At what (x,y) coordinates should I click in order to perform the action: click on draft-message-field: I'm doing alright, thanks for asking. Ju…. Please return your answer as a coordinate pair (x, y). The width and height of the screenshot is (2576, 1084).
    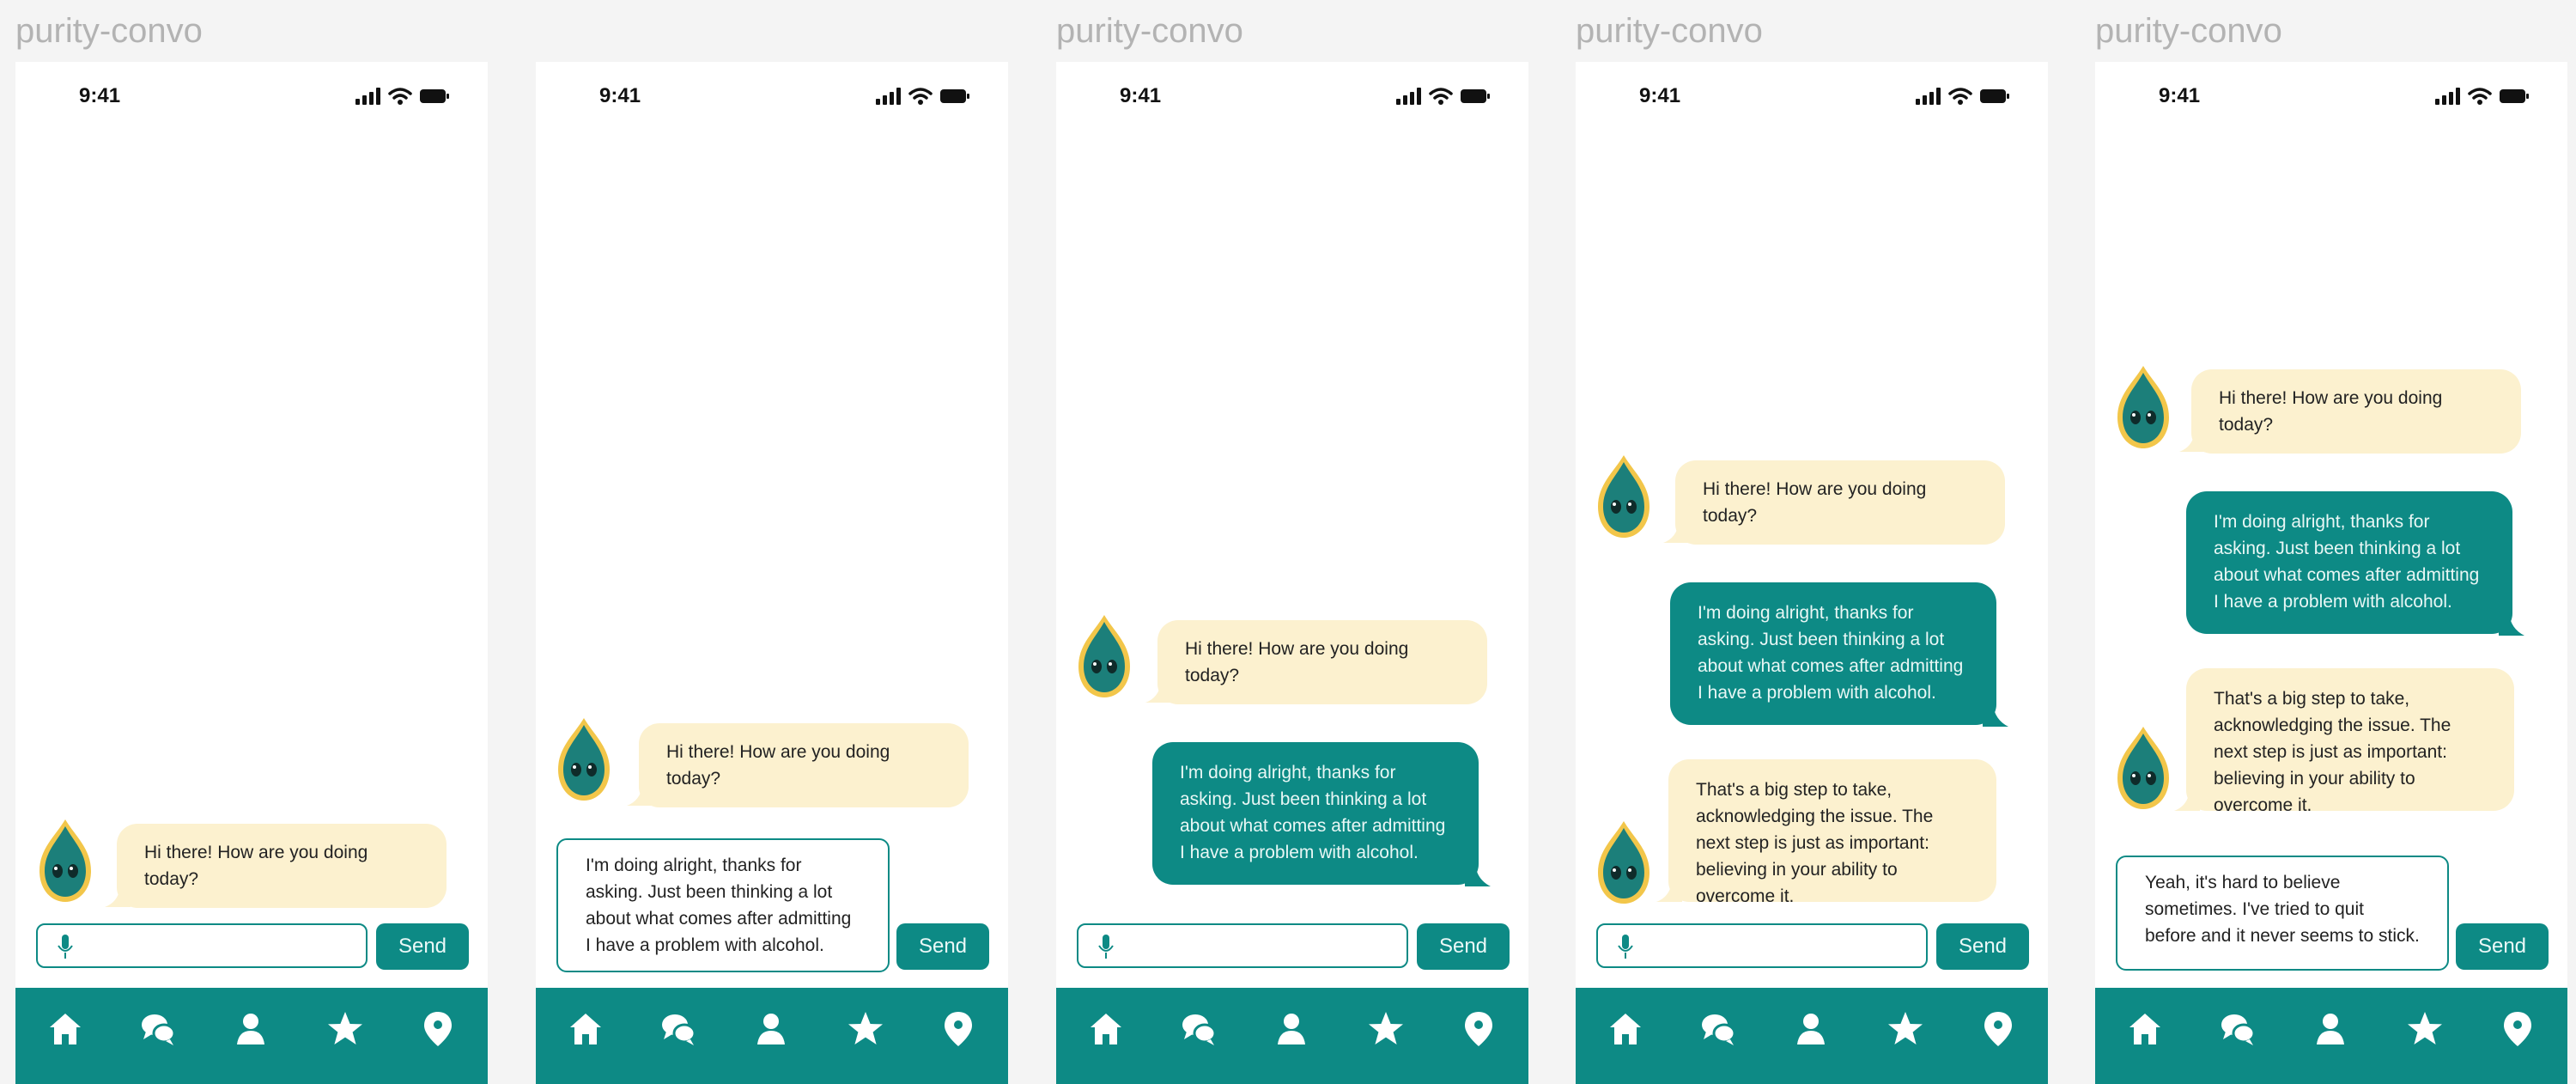
    Looking at the image, I should click on (723, 905).